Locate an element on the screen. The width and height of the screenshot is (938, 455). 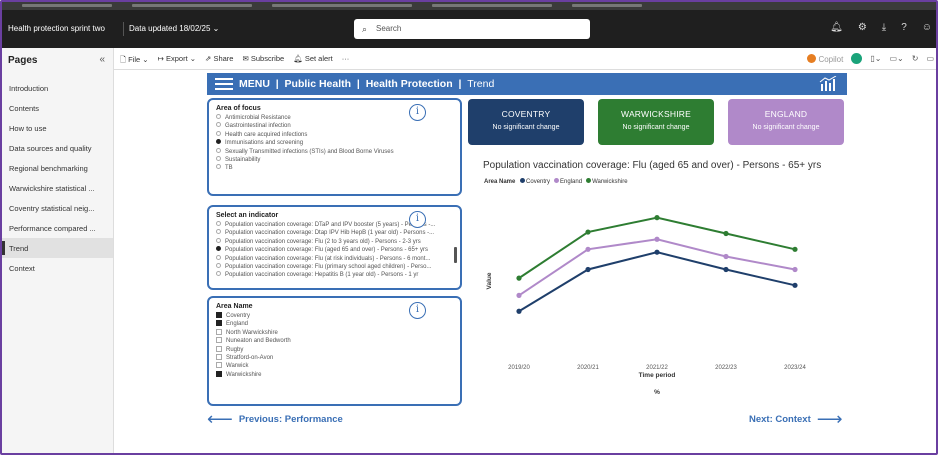
more-options-button: ··· is located at coordinates (346, 60).